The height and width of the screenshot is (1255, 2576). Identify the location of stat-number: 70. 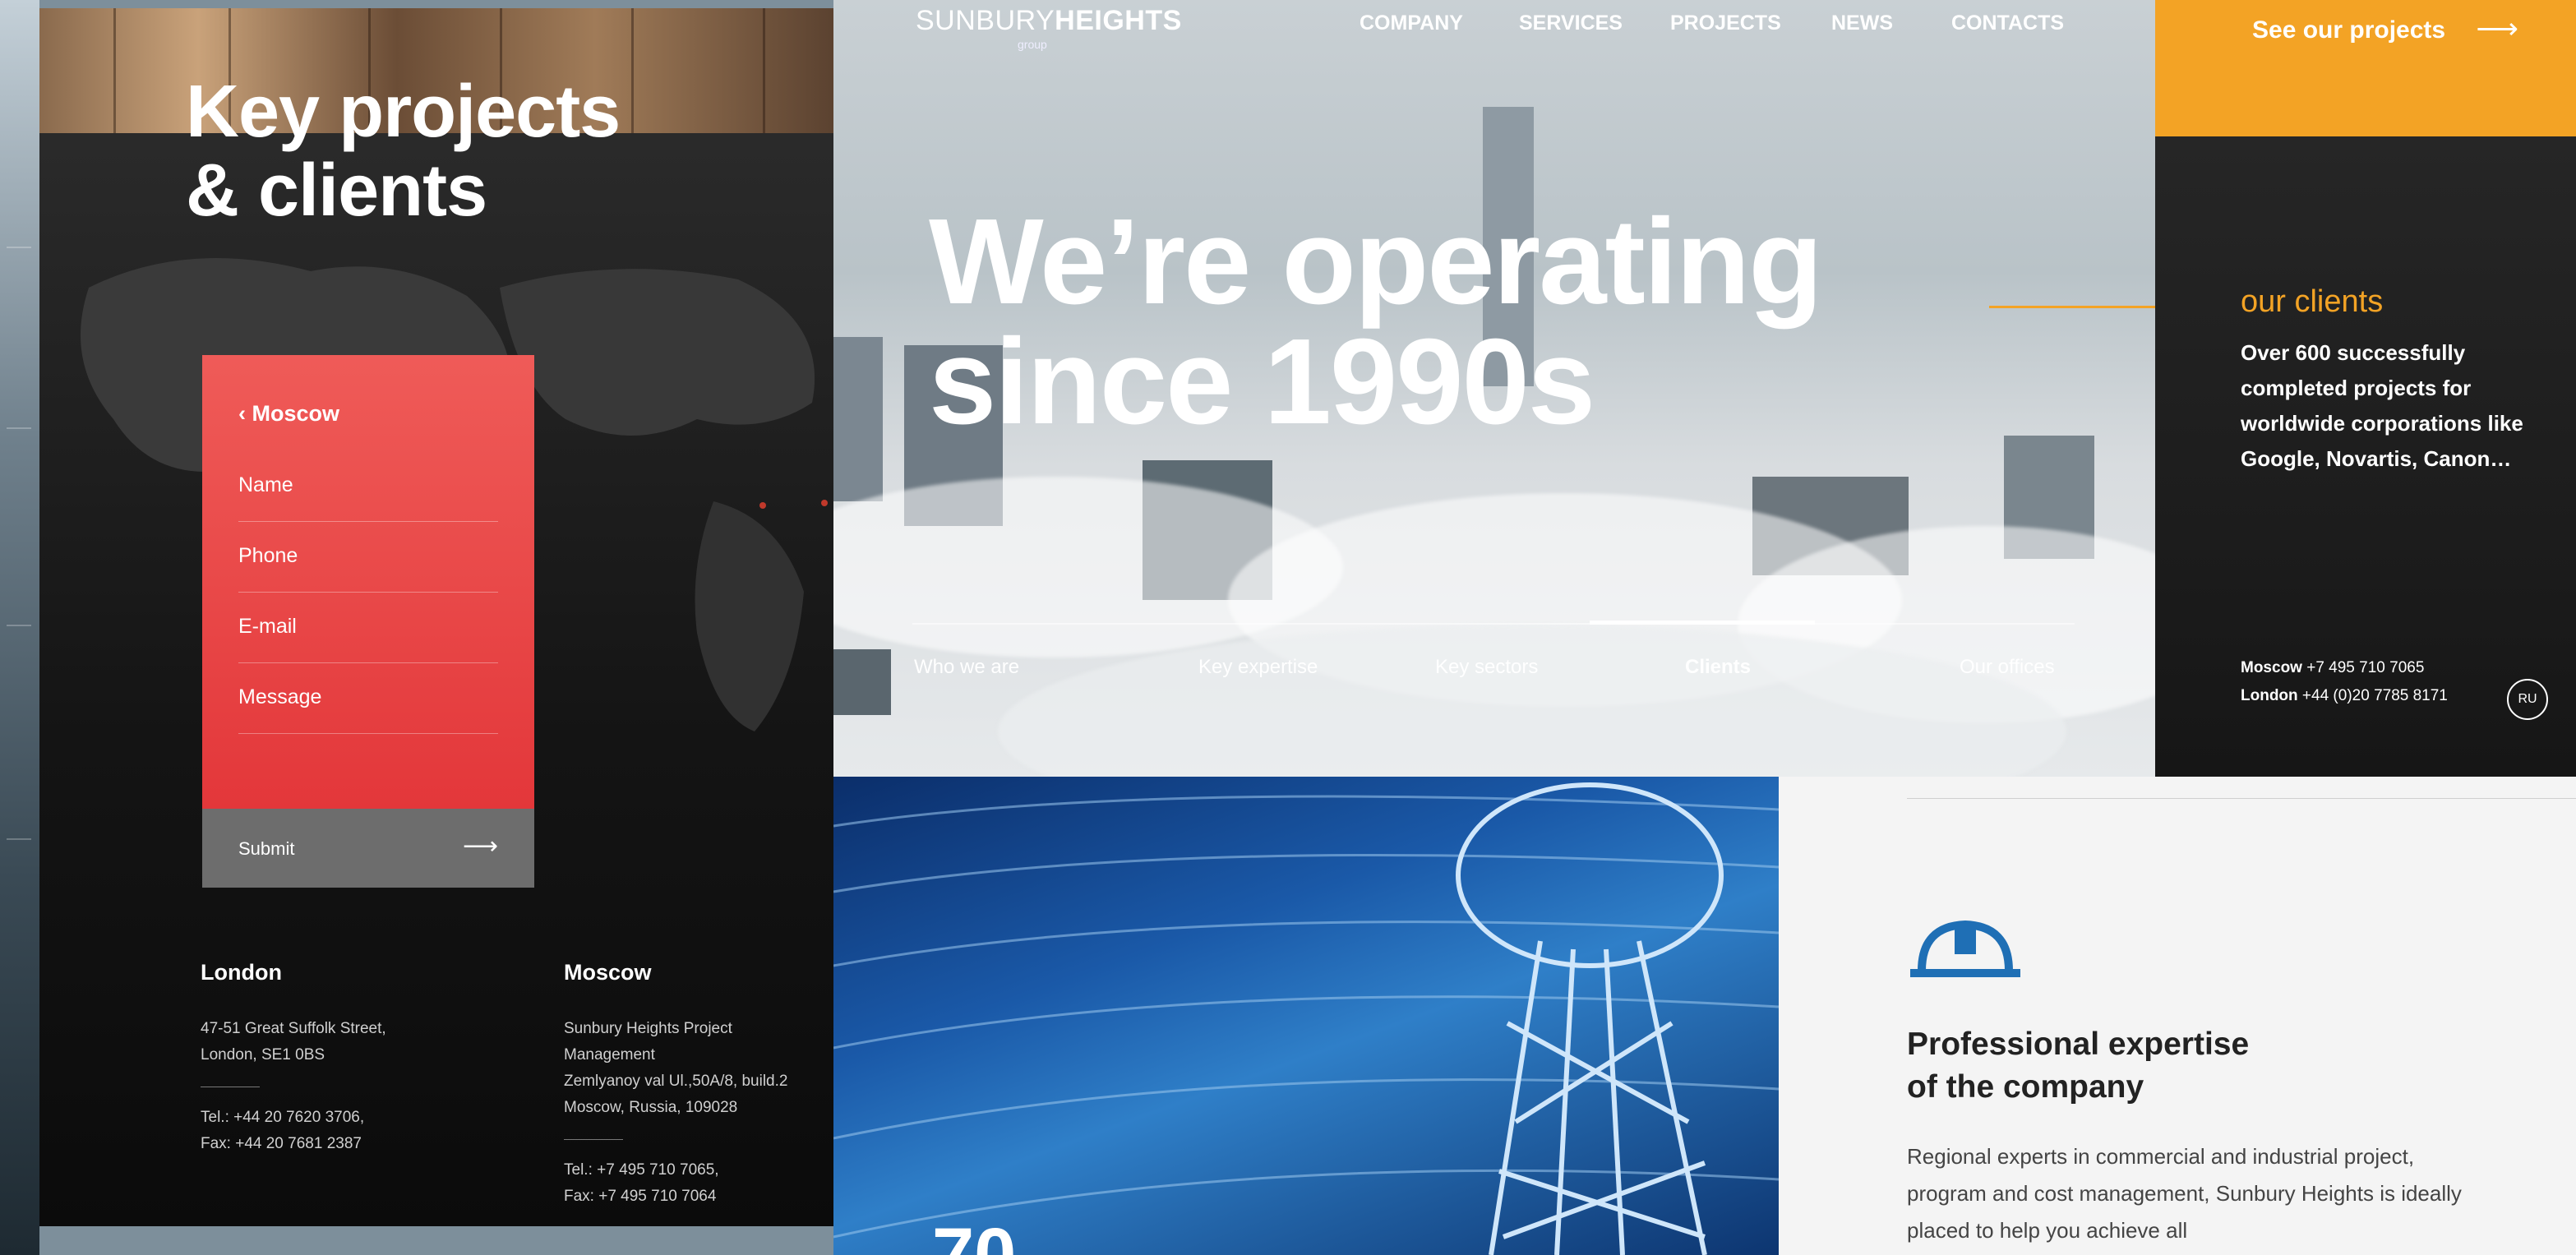
(975, 1234).